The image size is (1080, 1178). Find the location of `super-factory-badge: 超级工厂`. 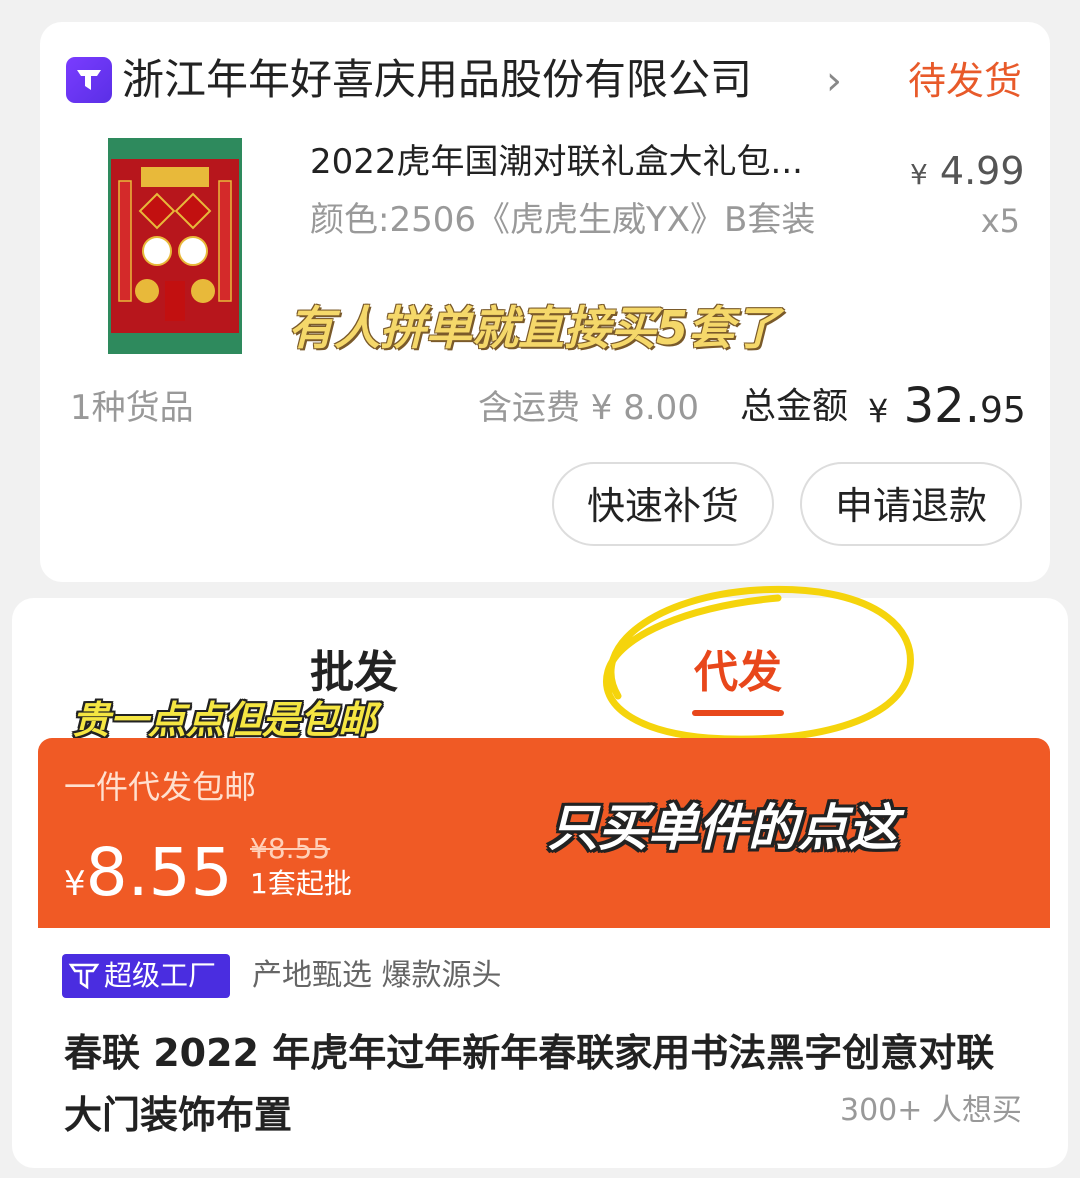

super-factory-badge: 超级工厂 is located at coordinates (146, 976).